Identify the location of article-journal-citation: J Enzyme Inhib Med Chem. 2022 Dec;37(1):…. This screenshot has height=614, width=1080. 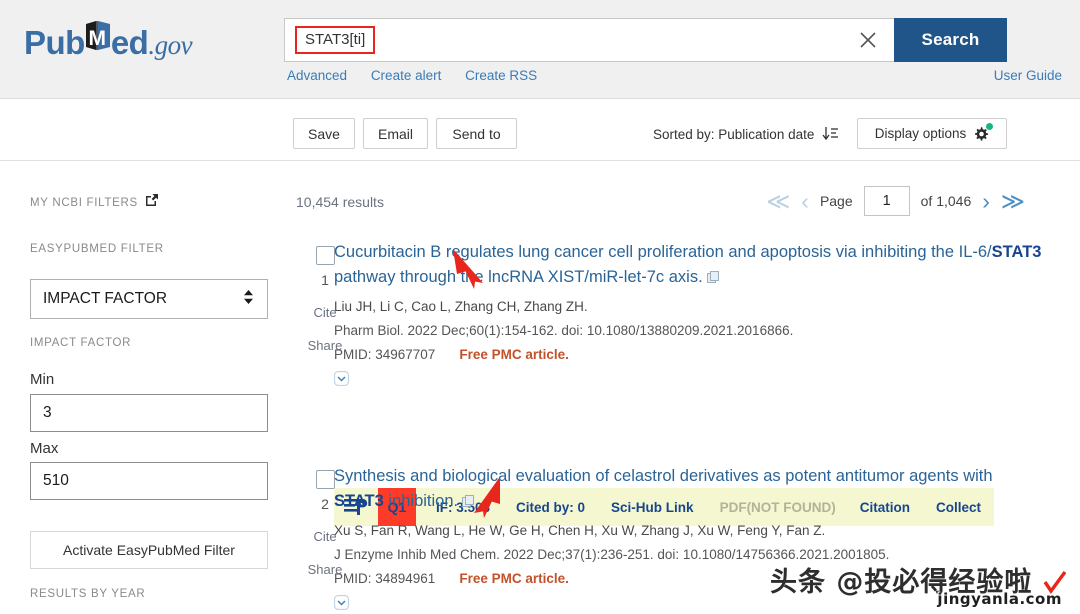
(612, 554).